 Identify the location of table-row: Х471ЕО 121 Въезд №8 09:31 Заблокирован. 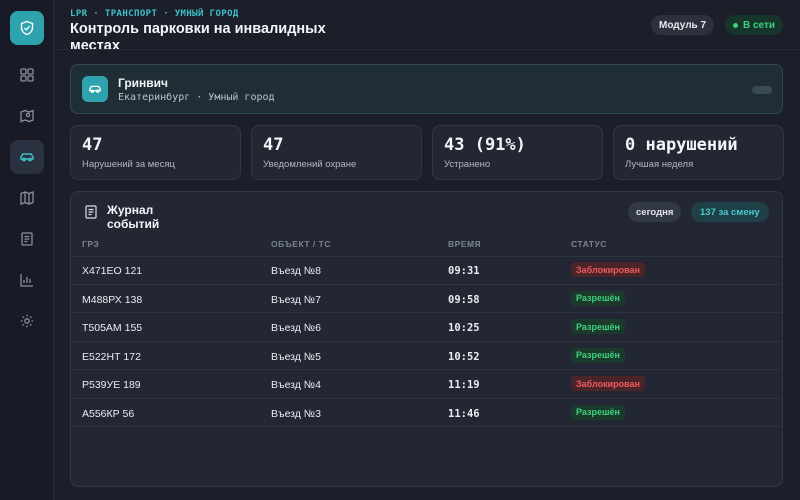
(426, 270).